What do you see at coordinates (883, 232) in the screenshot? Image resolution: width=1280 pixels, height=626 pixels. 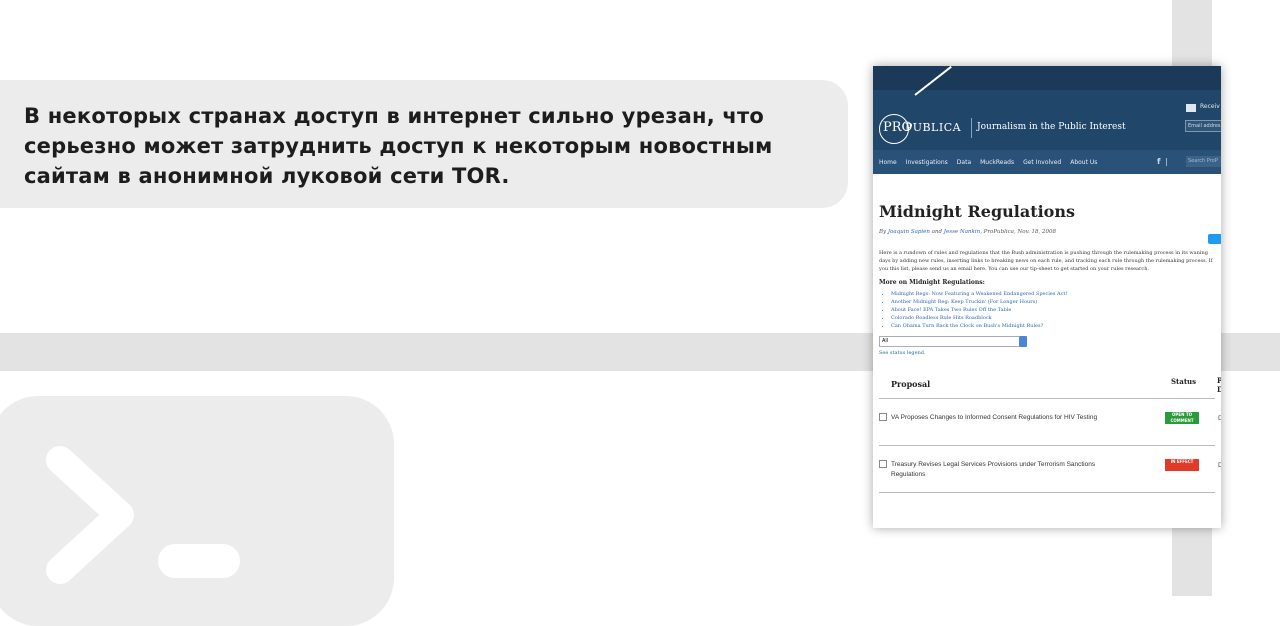 I see `byline-prefix: By` at bounding box center [883, 232].